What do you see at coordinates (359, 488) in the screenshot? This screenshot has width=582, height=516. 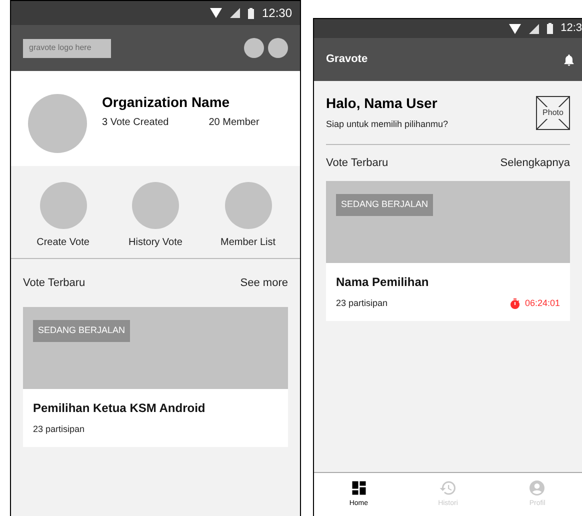 I see `dashboard-icon` at bounding box center [359, 488].